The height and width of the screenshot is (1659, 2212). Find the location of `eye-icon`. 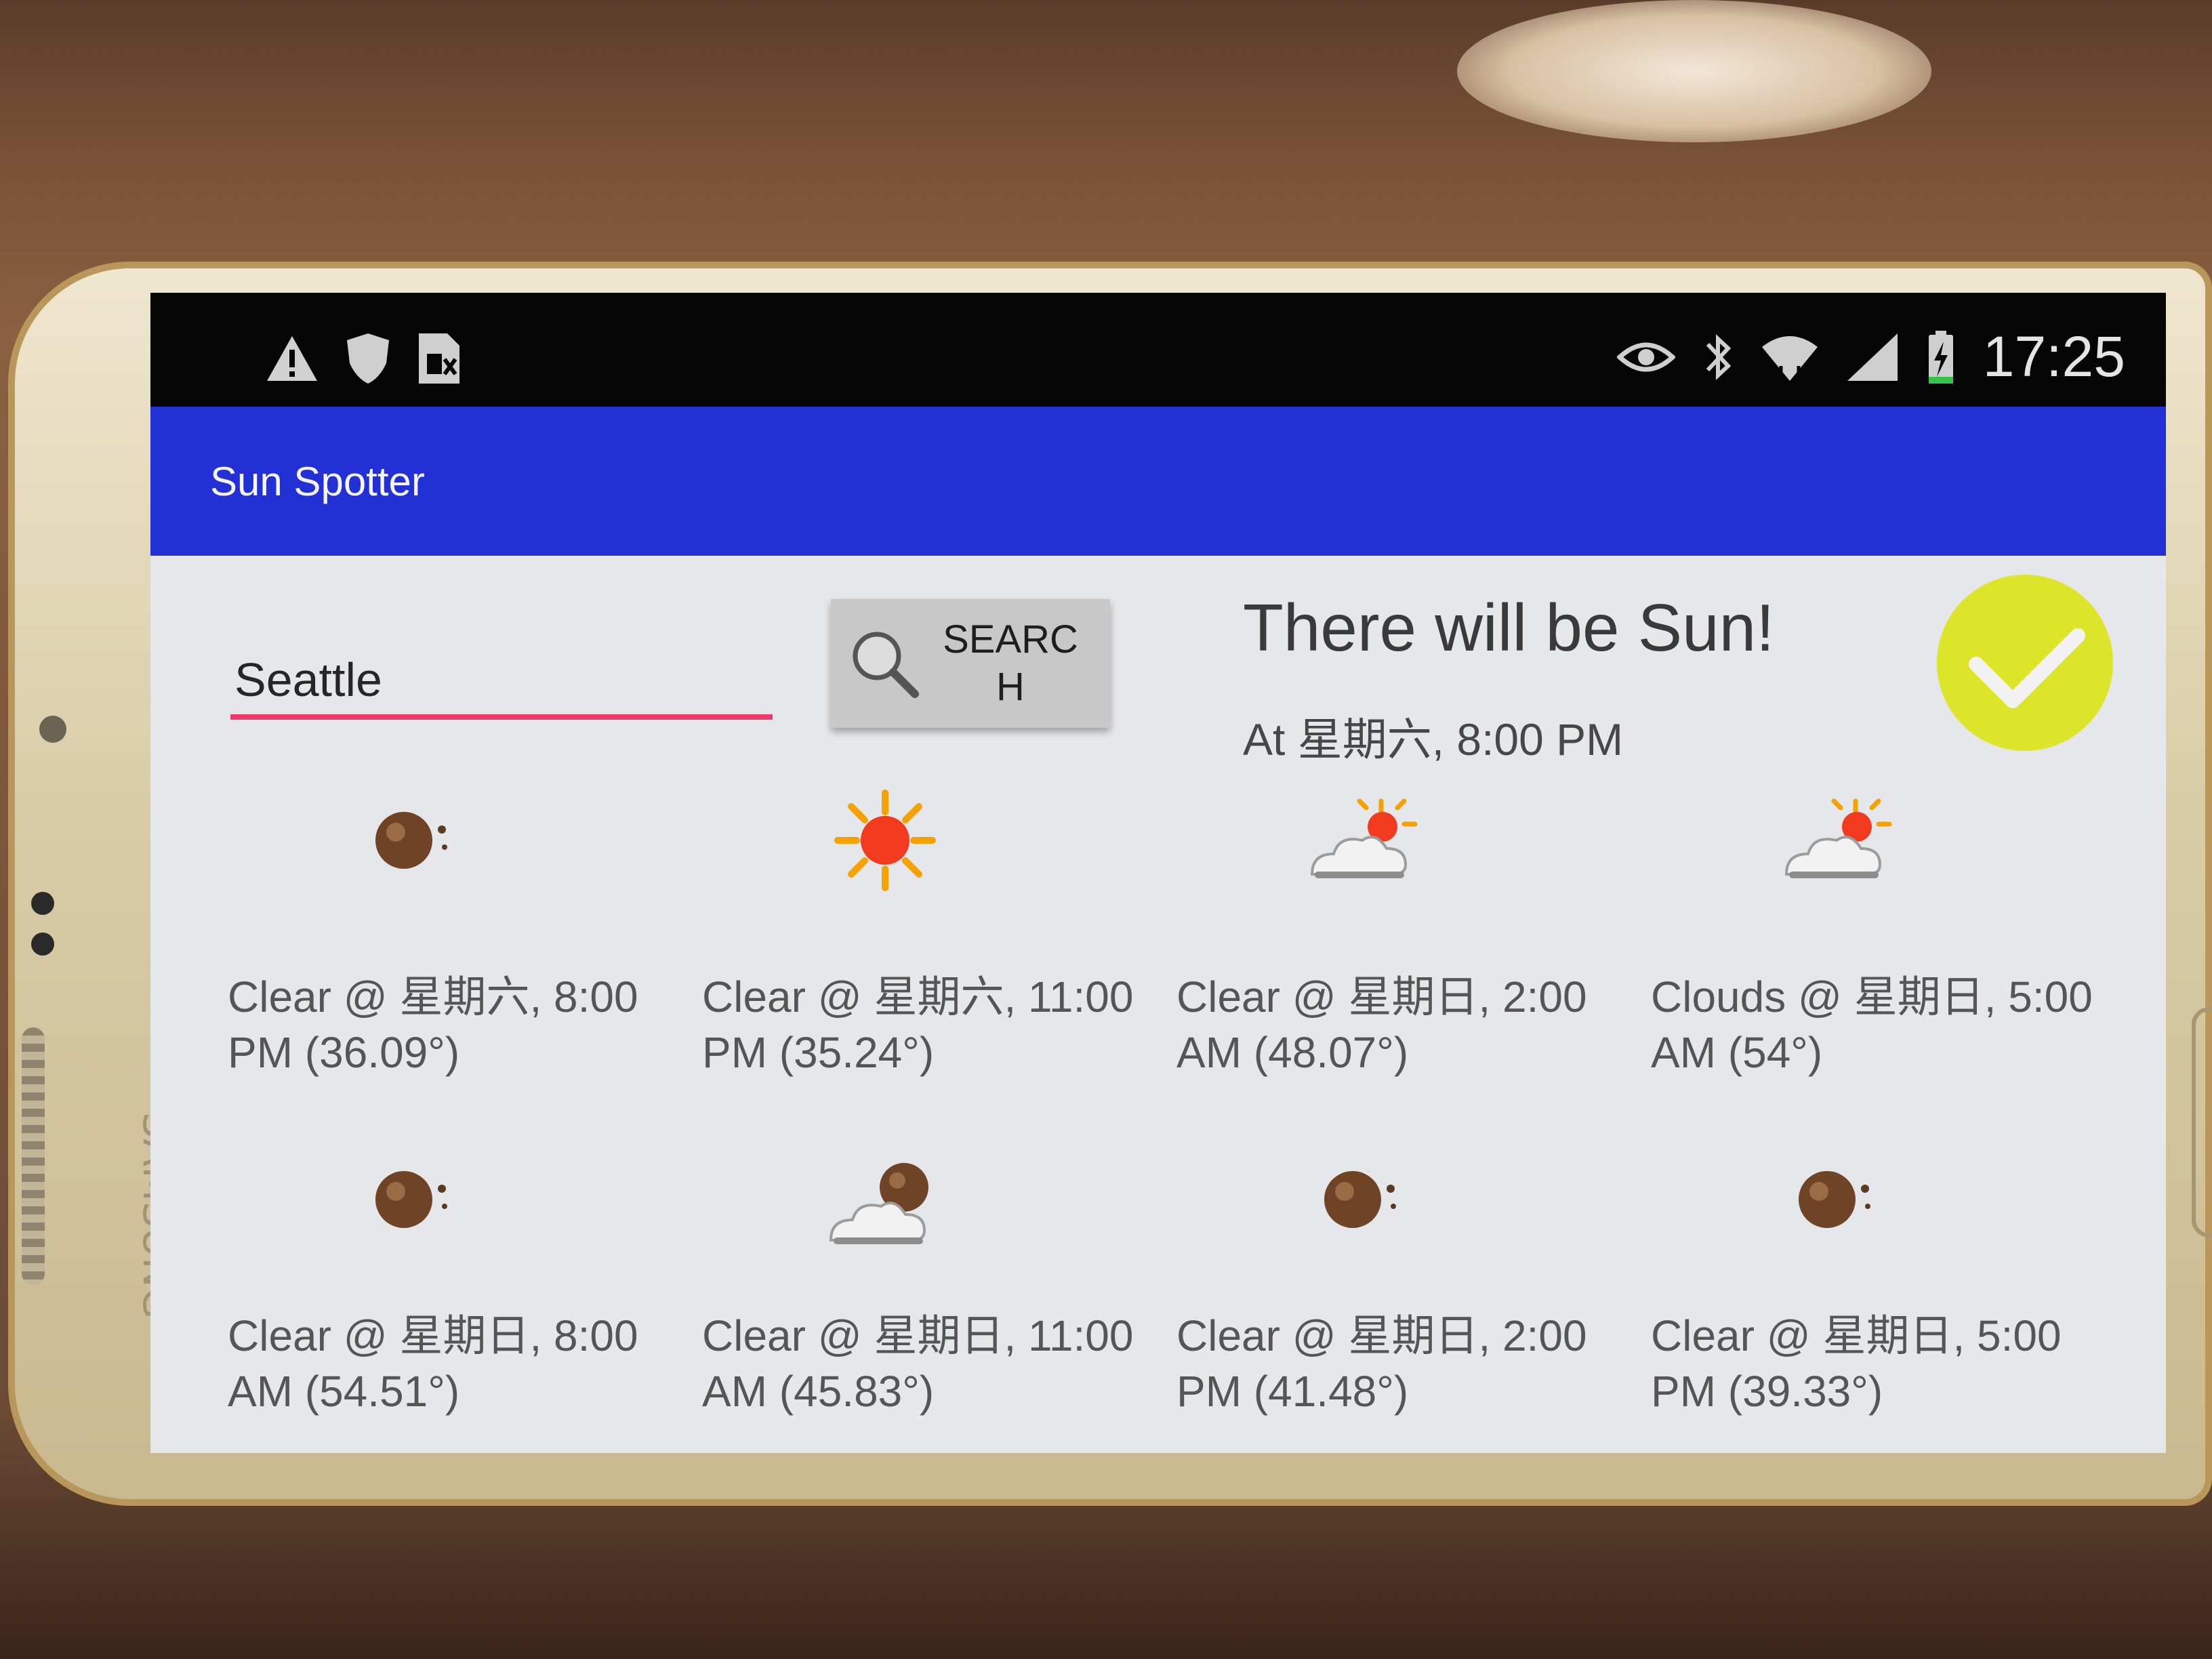

eye-icon is located at coordinates (1645, 357).